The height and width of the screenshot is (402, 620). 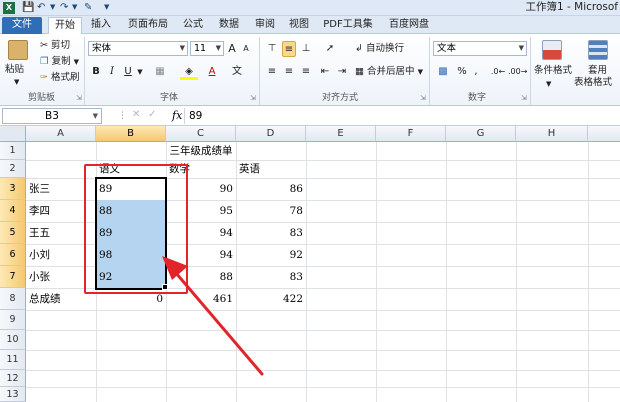 I want to click on column-header-d: D, so click(x=271, y=134).